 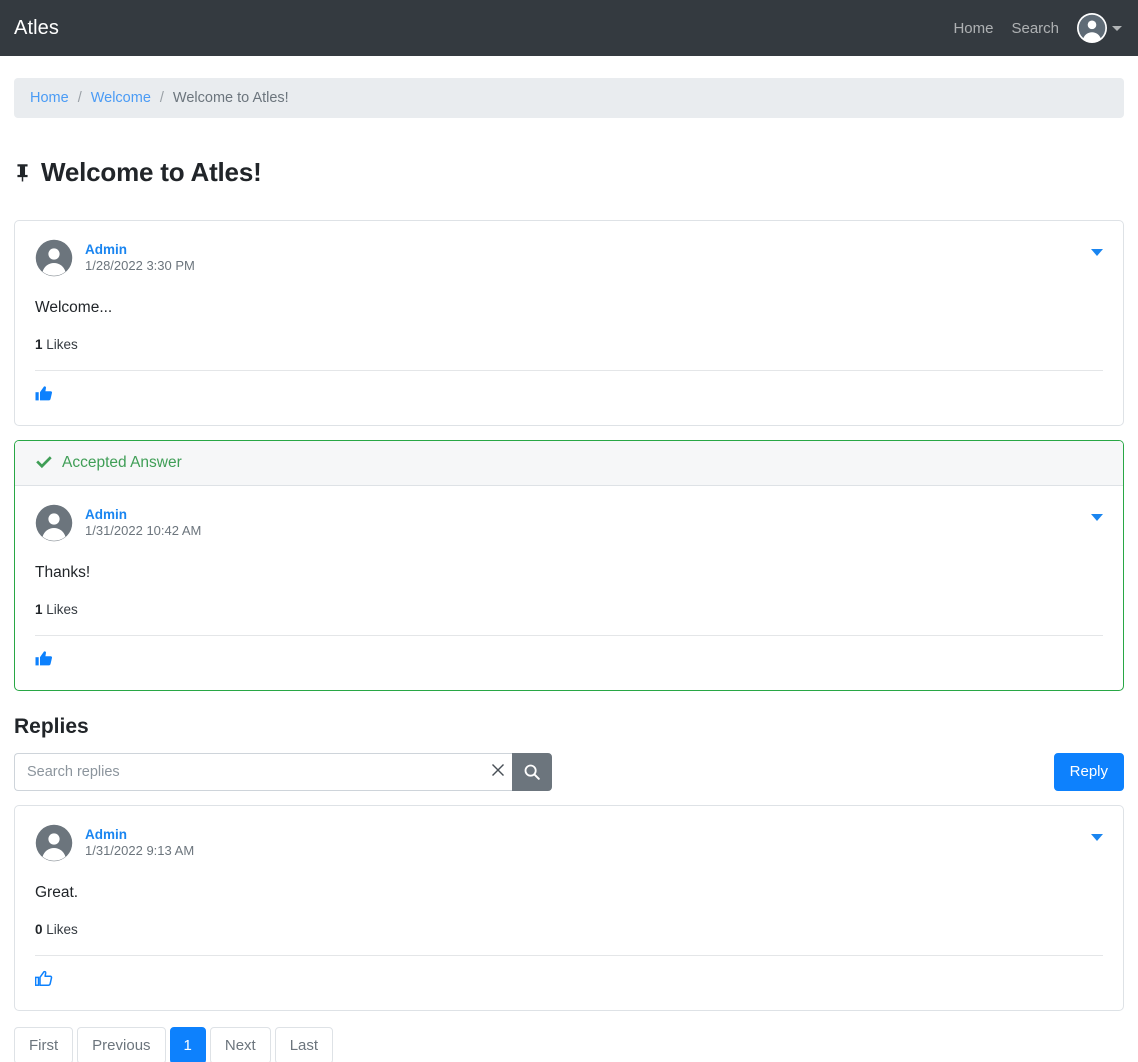 I want to click on topic-like-button, so click(x=44, y=393).